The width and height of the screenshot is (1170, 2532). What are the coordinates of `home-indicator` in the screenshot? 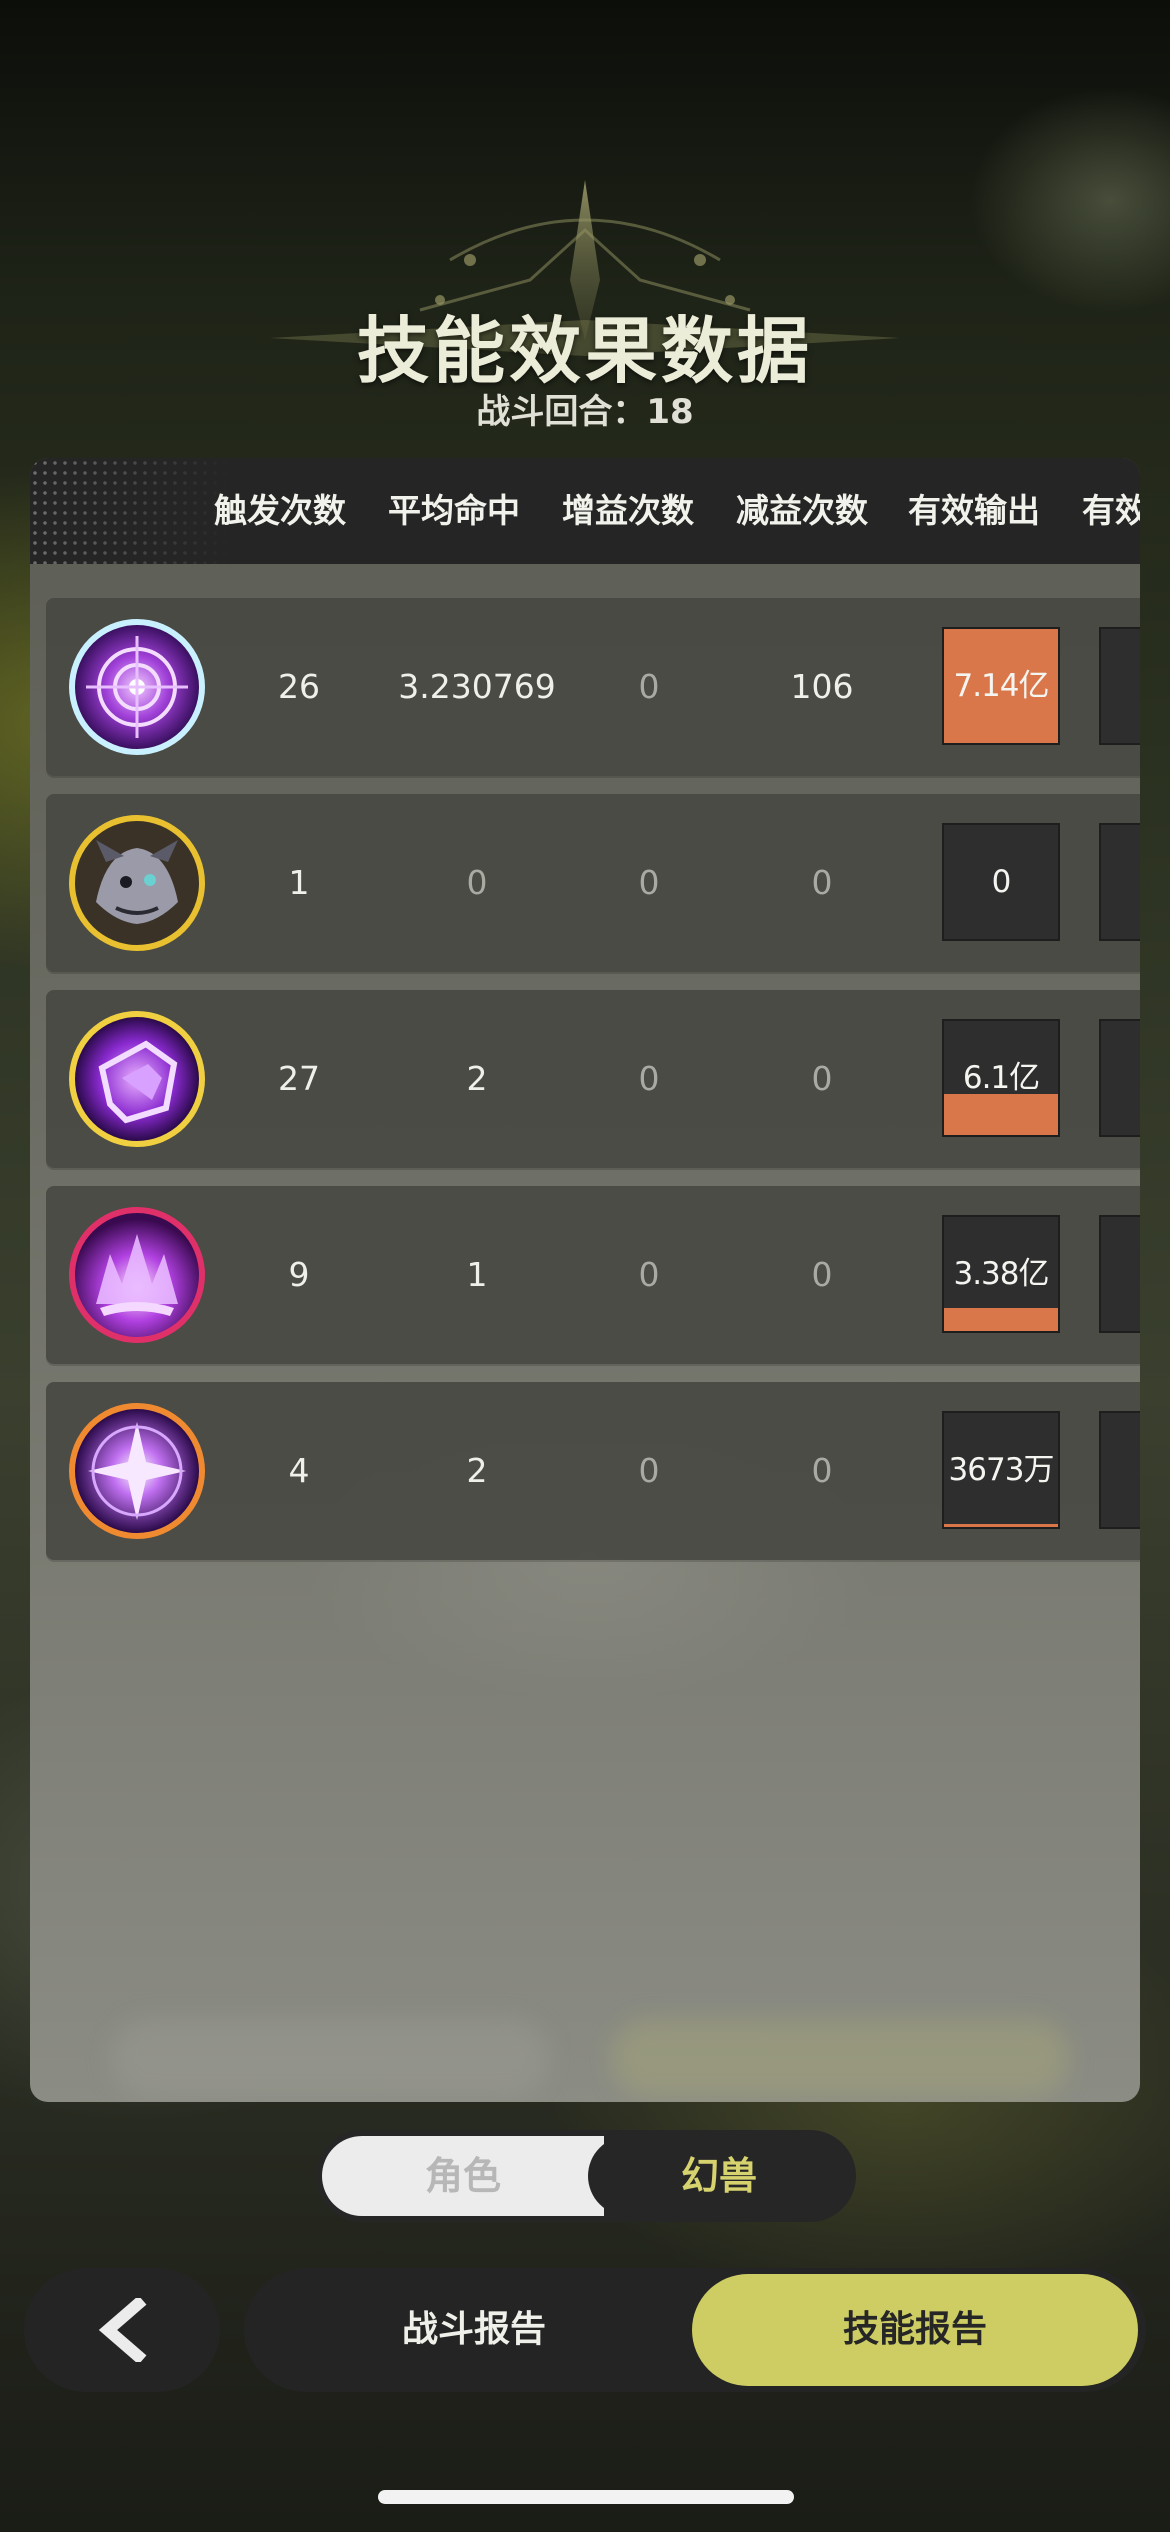 It's located at (586, 2497).